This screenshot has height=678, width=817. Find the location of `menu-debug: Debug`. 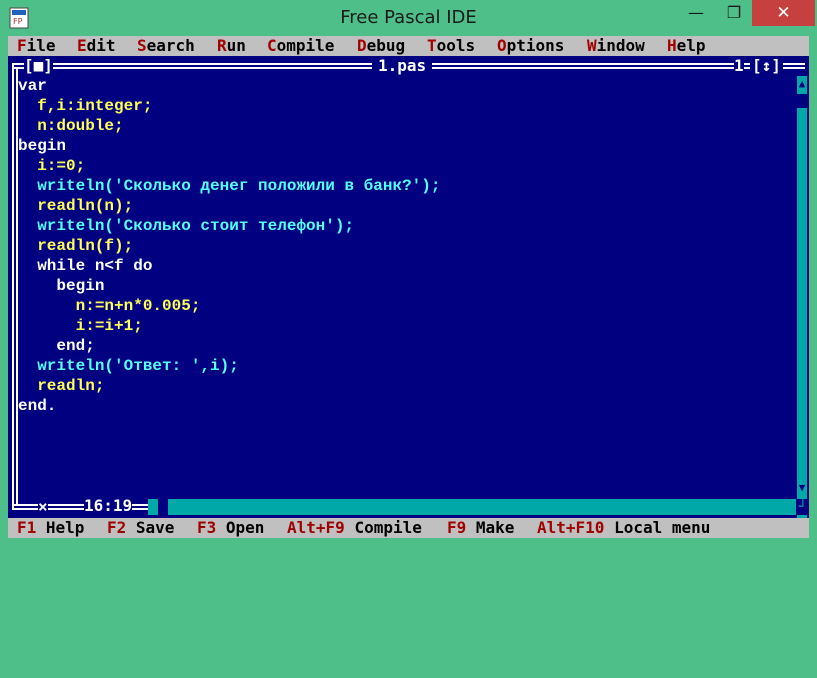

menu-debug: Debug is located at coordinates (381, 46).